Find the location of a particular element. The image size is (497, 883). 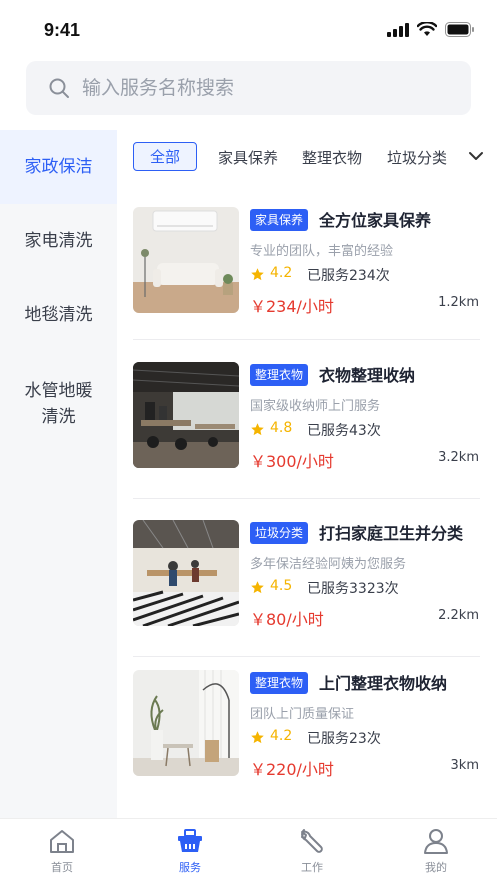

status-time: 9:41 is located at coordinates (62, 30).